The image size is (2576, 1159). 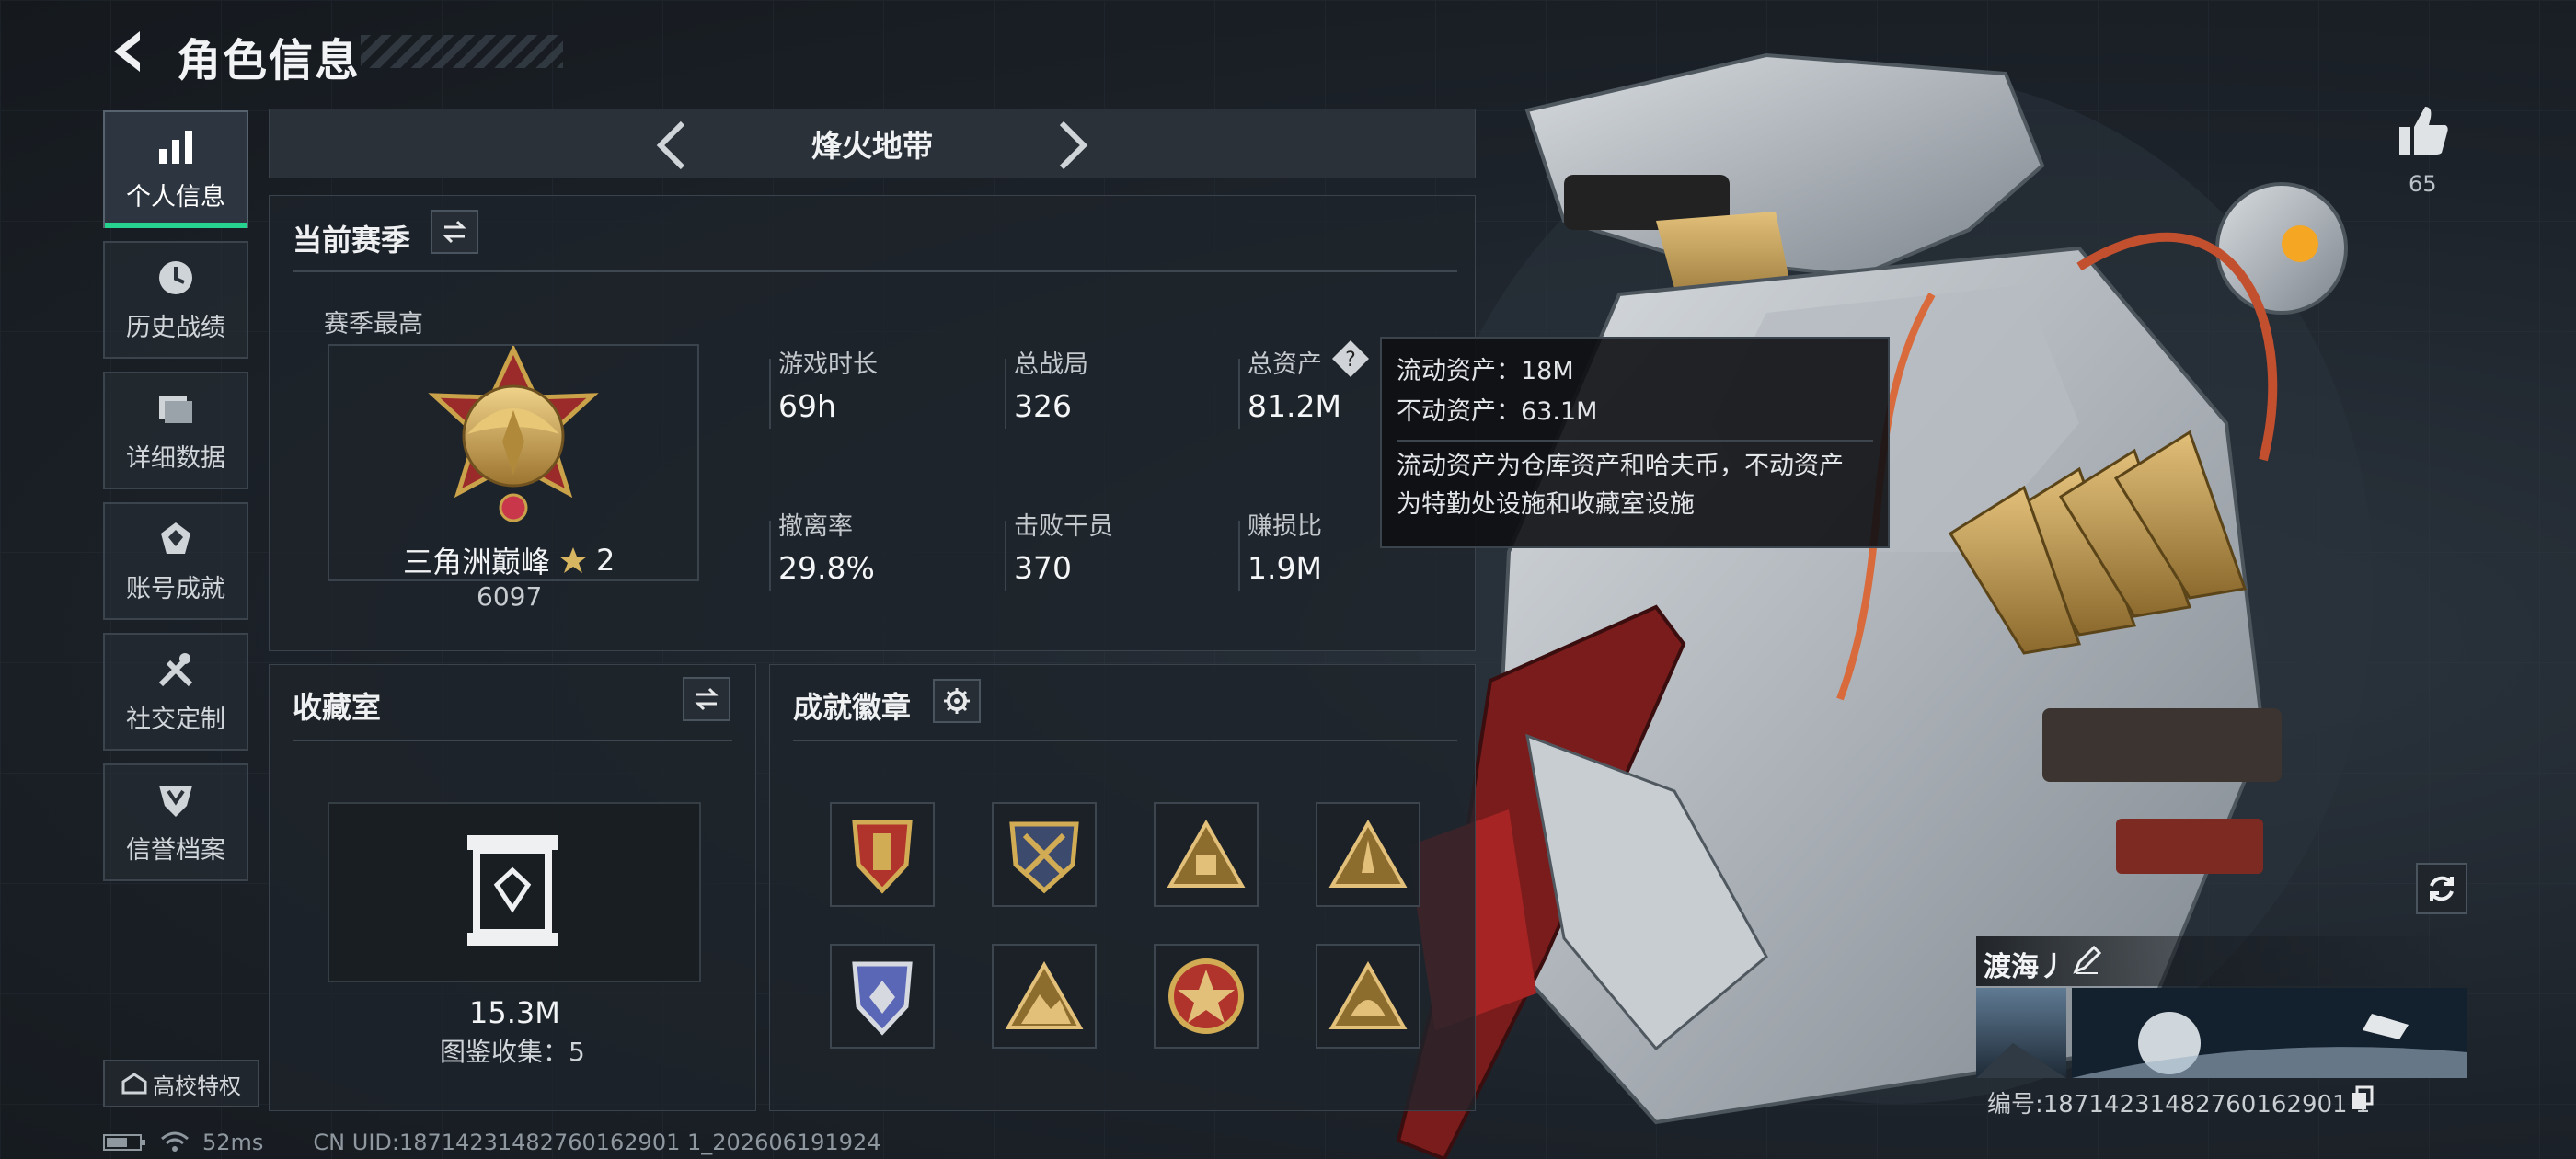 What do you see at coordinates (197, 1086) in the screenshot?
I see `campus-label: 高校特权` at bounding box center [197, 1086].